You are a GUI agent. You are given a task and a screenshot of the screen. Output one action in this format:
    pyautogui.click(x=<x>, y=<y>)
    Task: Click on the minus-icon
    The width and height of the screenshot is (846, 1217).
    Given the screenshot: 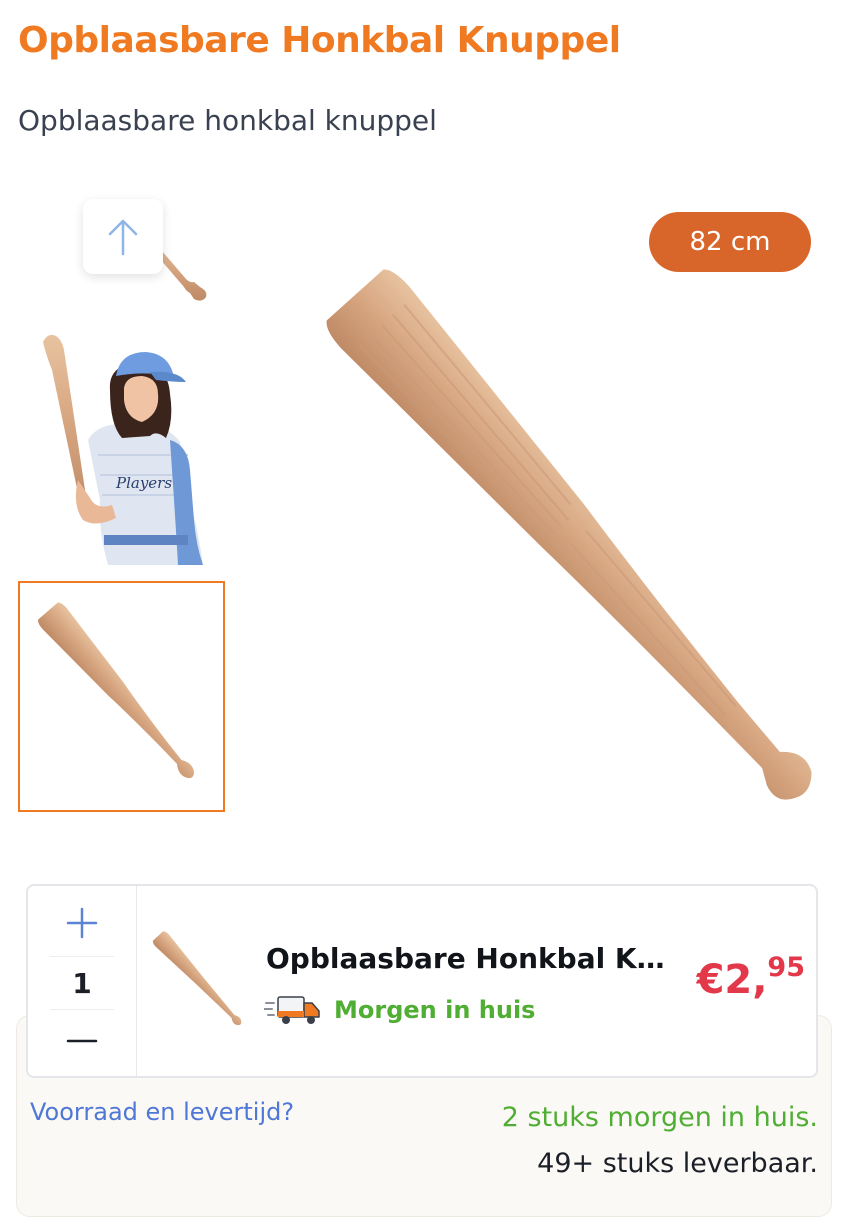 What is the action you would take?
    pyautogui.click(x=82, y=1041)
    